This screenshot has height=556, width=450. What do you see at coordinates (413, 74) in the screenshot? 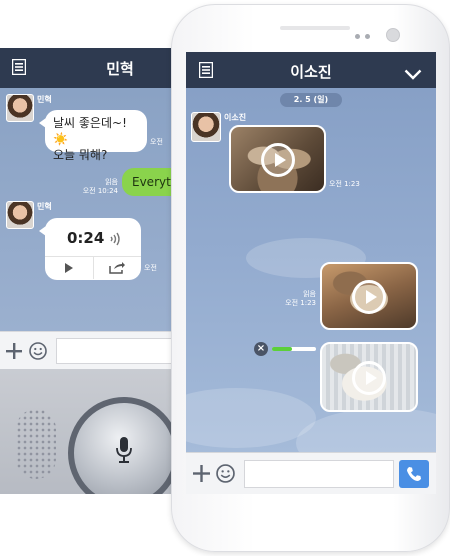
I see `chevron-down-icon` at bounding box center [413, 74].